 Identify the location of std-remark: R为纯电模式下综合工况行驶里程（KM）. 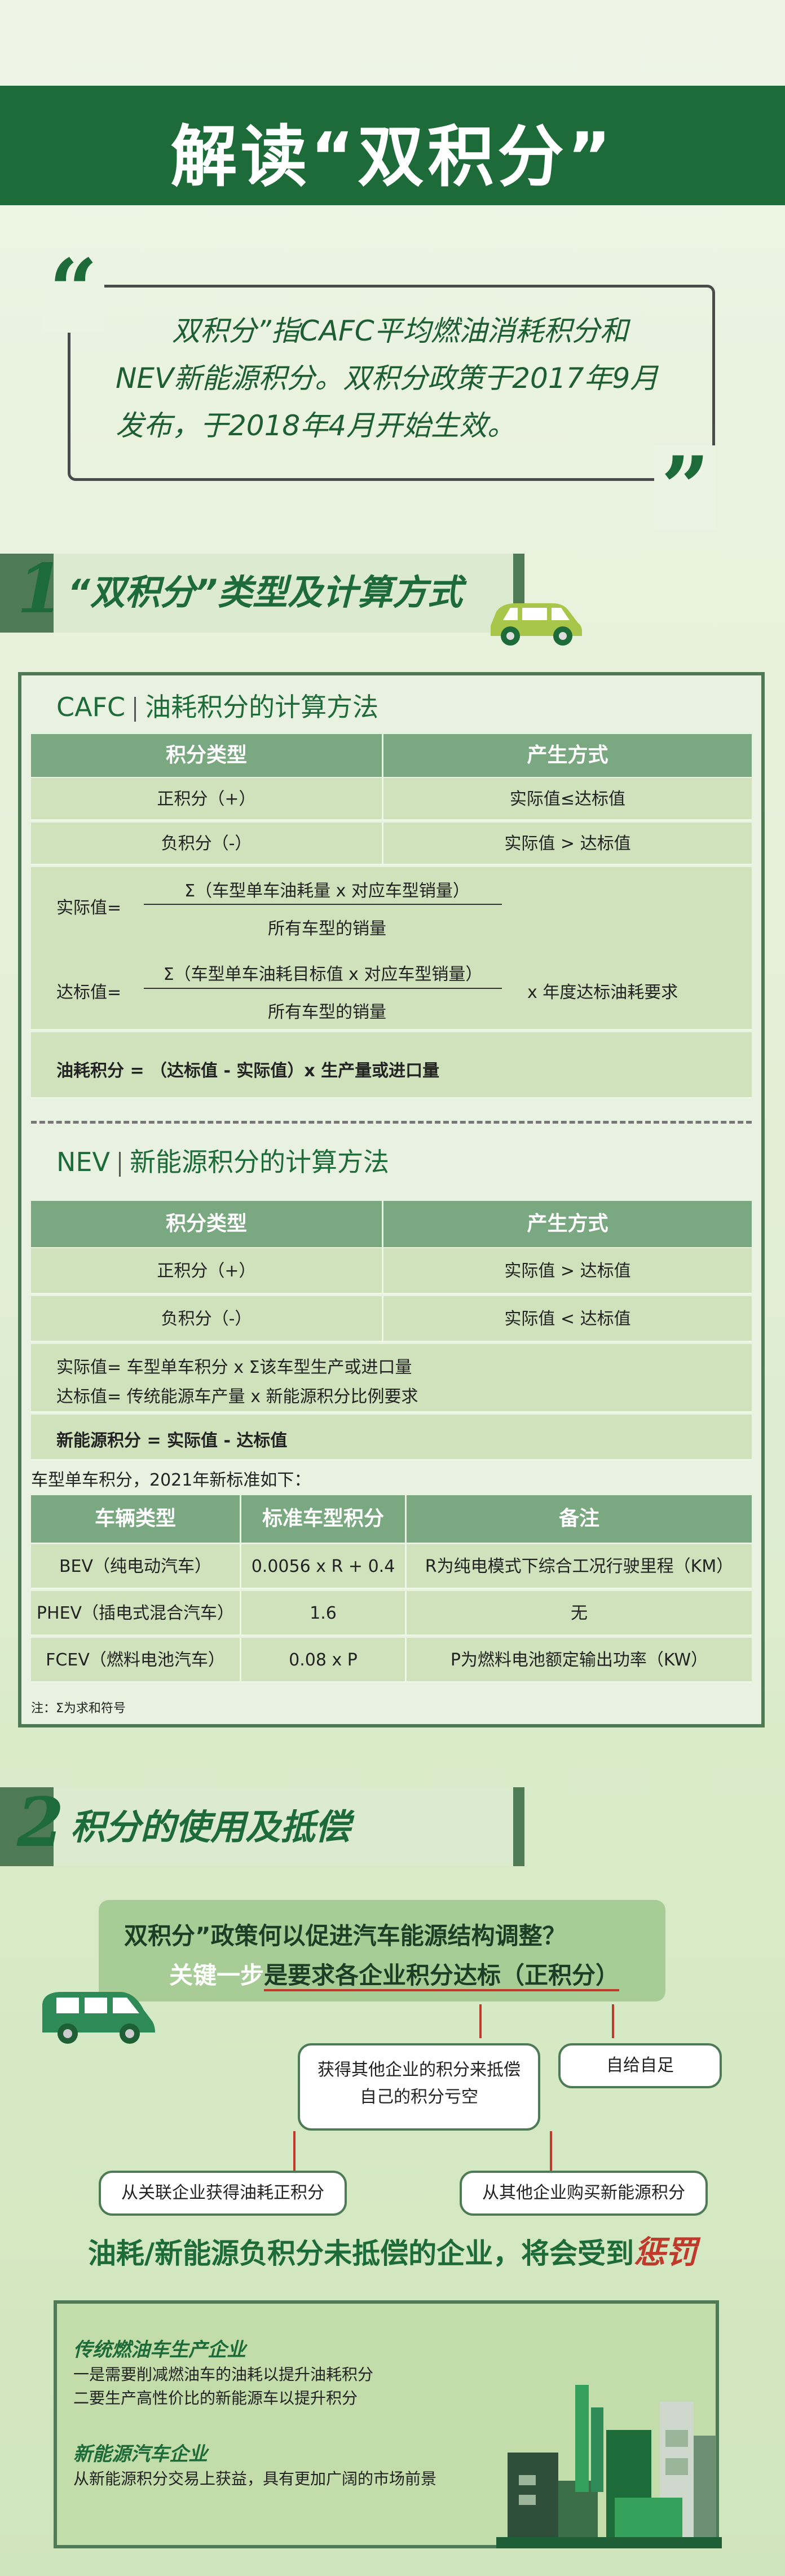
(579, 1566).